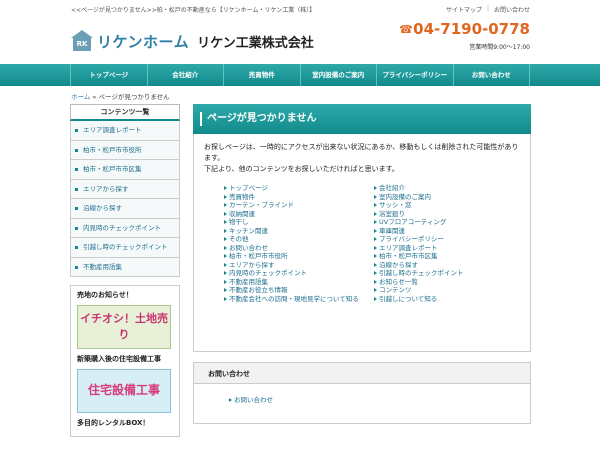 This screenshot has height=450, width=600. I want to click on sitemap-link-item: 柏市・松戸市市区集, so click(444, 256).